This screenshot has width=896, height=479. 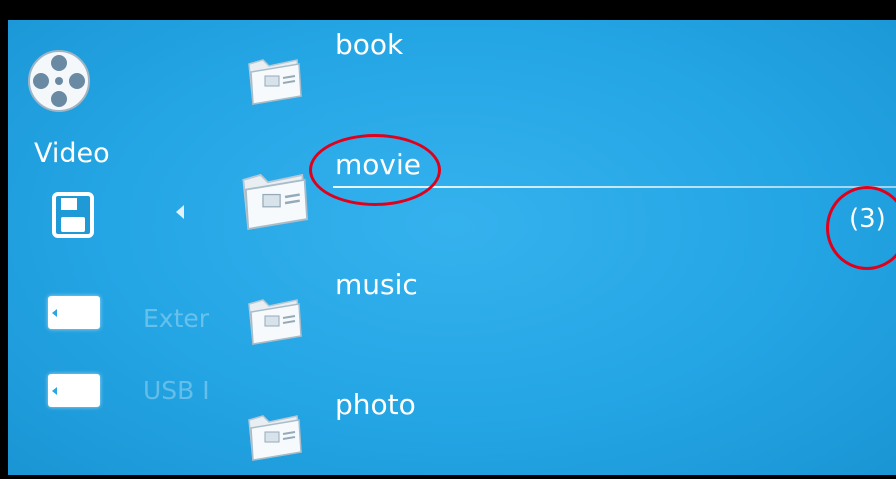 I want to click on highlight-ring-movie, so click(x=375, y=170).